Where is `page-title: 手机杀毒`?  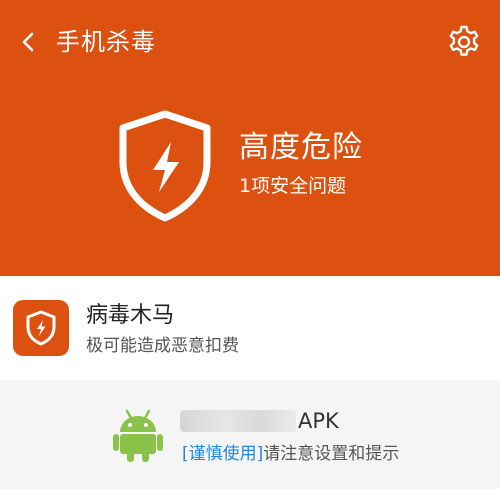 page-title: 手机杀毒 is located at coordinates (106, 42).